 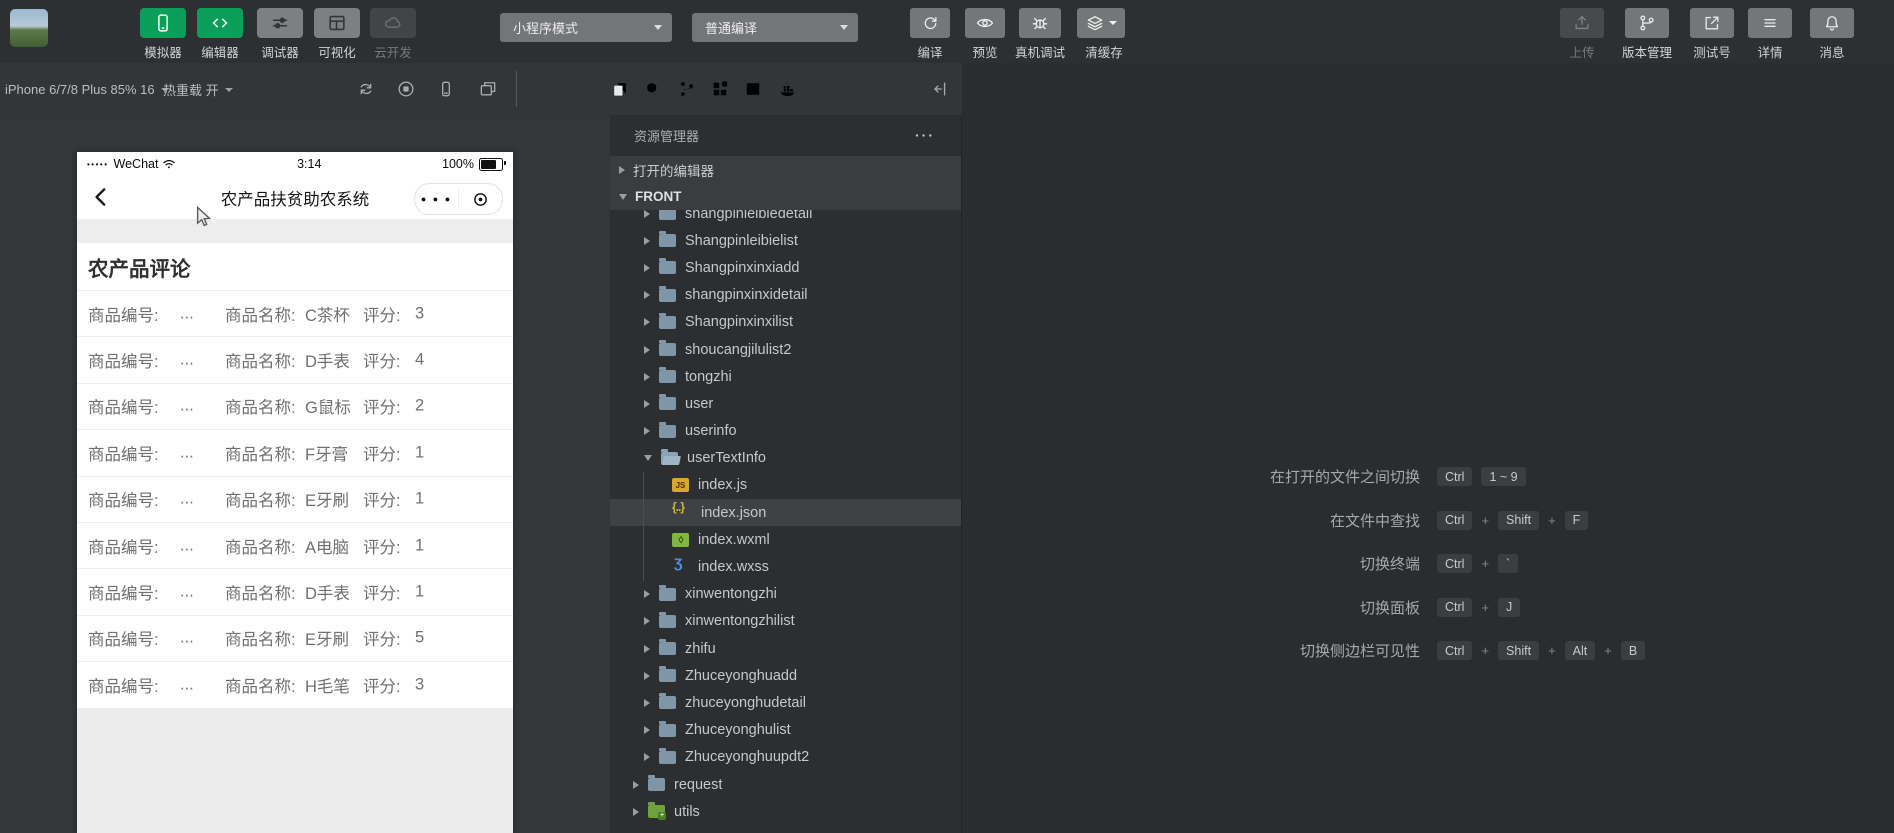 What do you see at coordinates (785, 702) in the screenshot?
I see `tree-item: zhuceyonghudetail` at bounding box center [785, 702].